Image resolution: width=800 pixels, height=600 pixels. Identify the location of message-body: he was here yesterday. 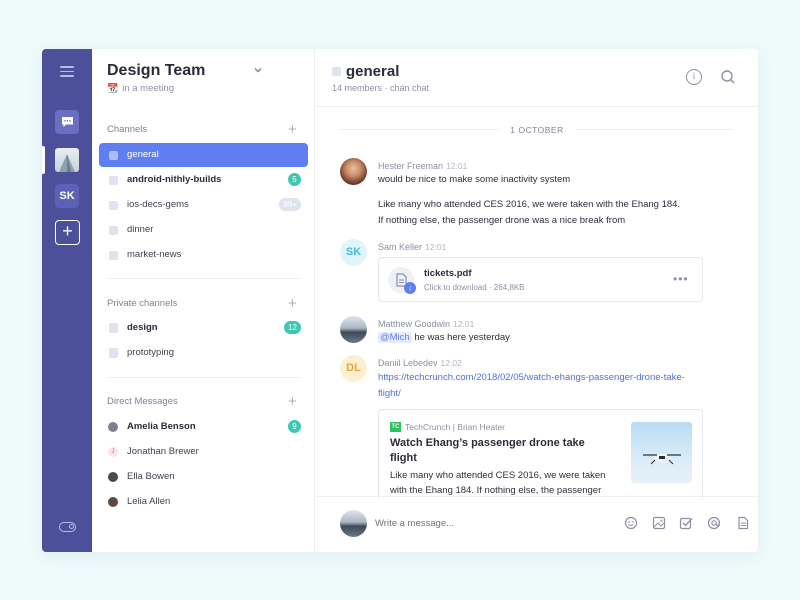
(460, 337).